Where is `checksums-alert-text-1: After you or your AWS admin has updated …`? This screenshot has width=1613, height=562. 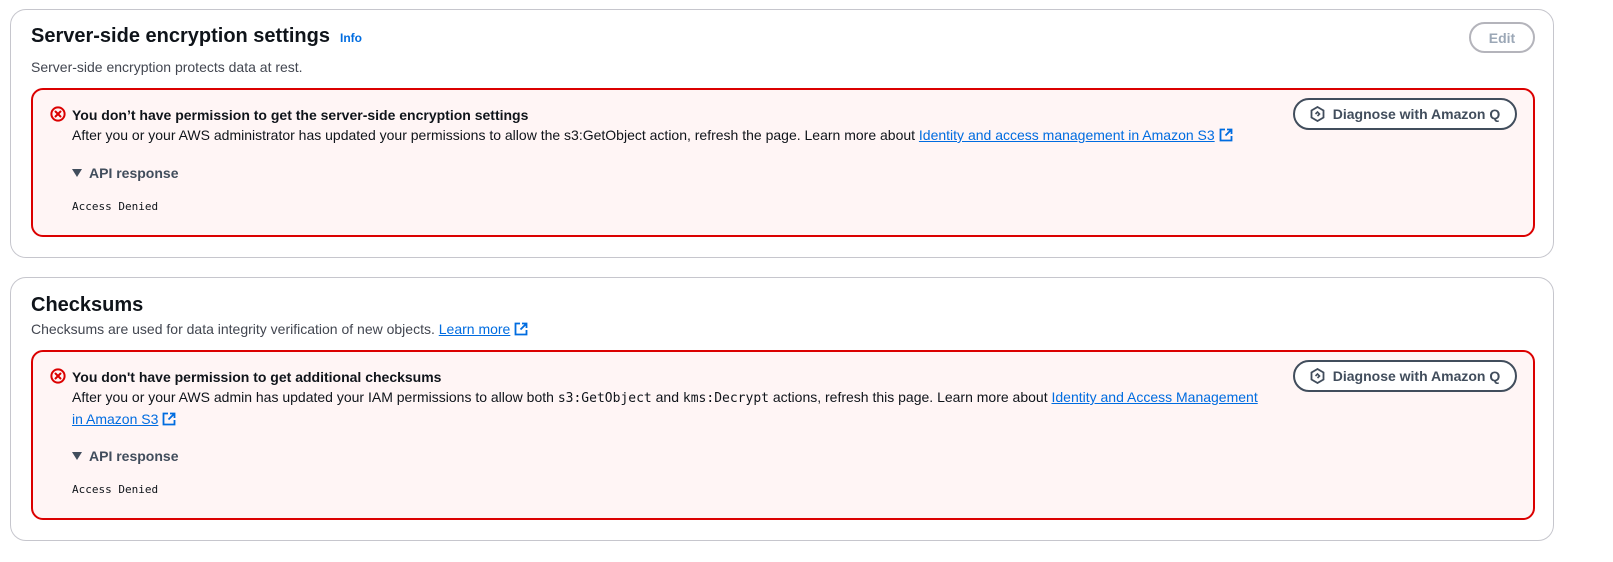 checksums-alert-text-1: After you or your AWS admin has updated … is located at coordinates (315, 397).